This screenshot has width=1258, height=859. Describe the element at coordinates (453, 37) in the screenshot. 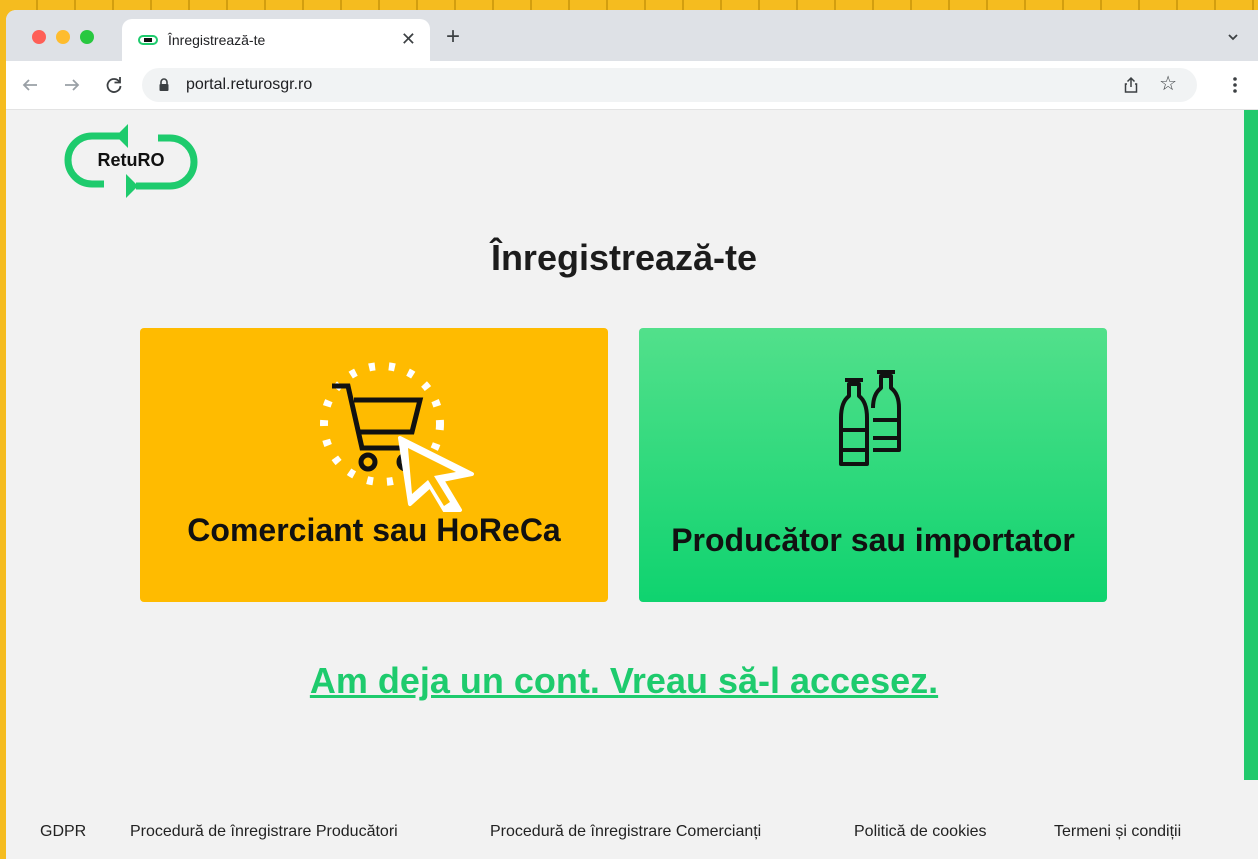

I see `new-tab-button: +` at that location.